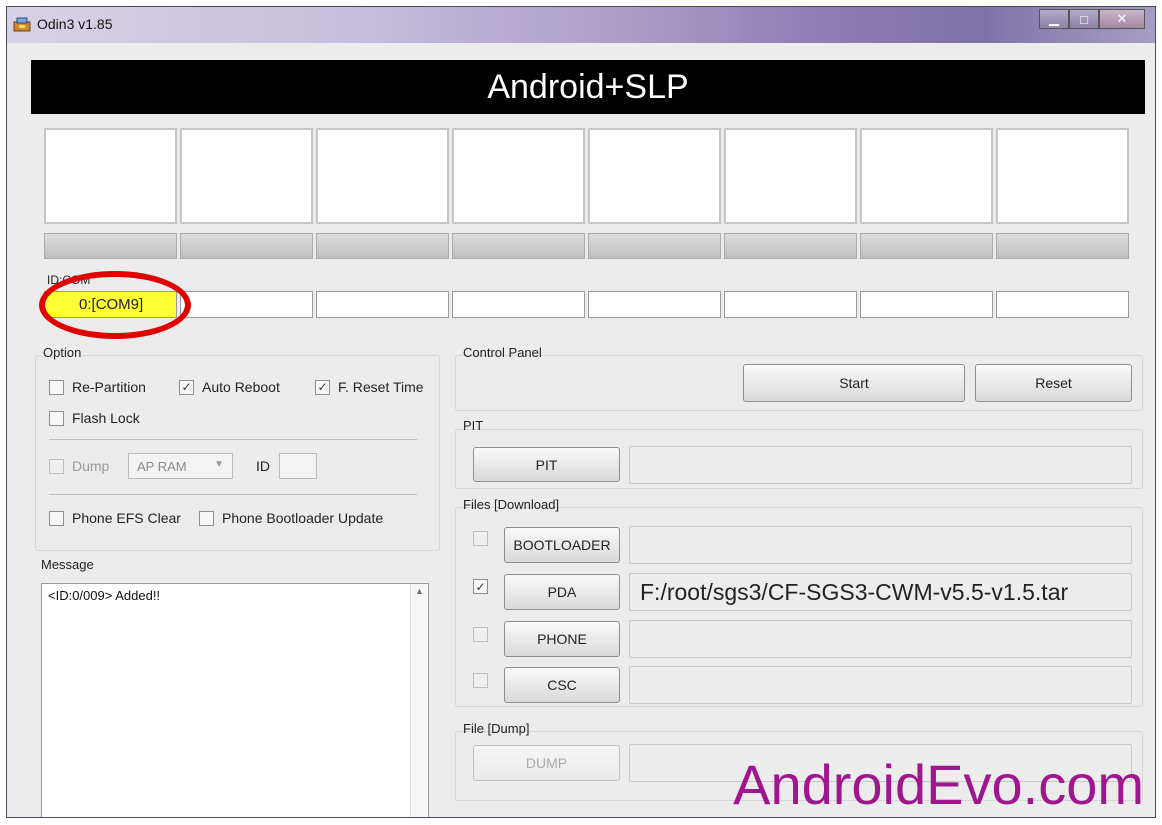  I want to click on file-dump-title: File [Dump], so click(496, 728).